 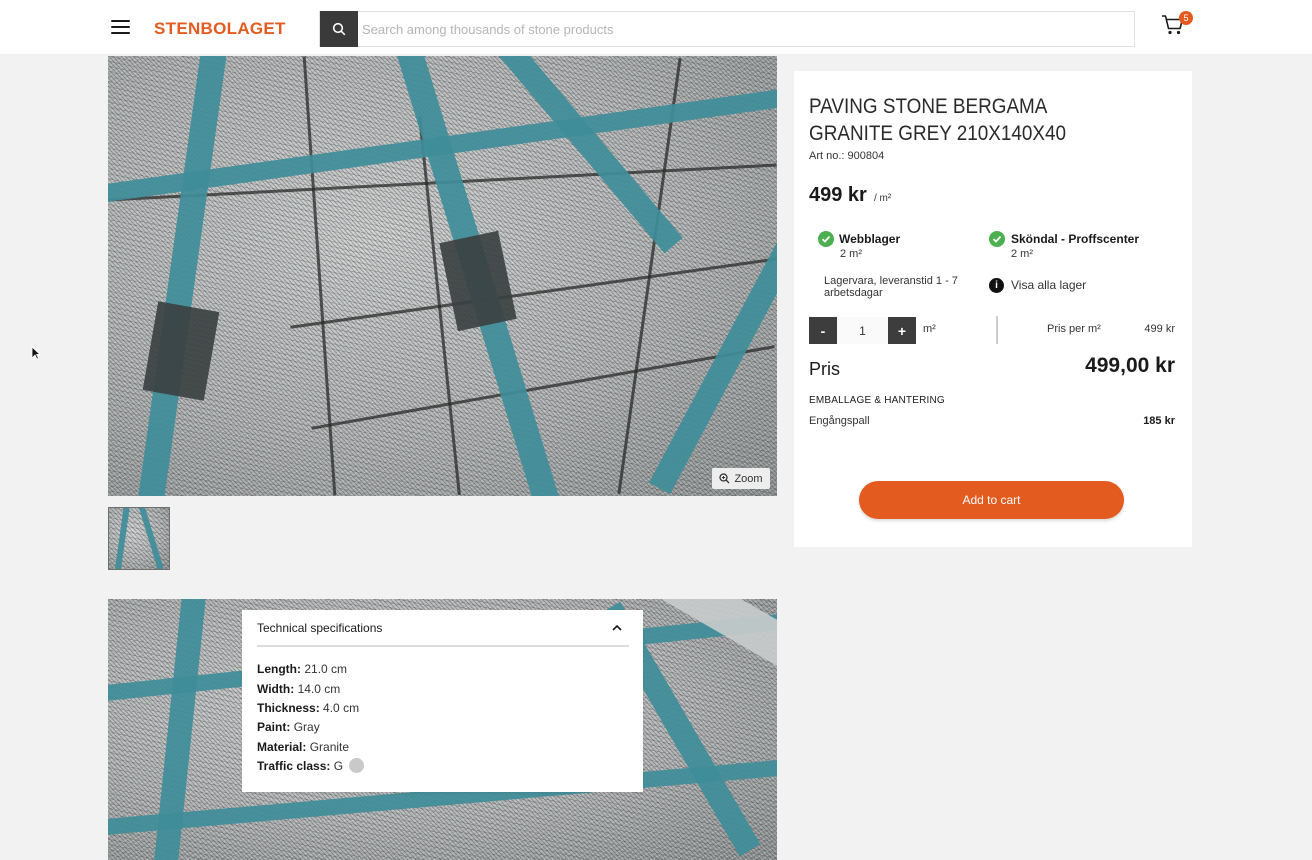 What do you see at coordinates (1159, 421) in the screenshot?
I see `packaging-price: 185 kr` at bounding box center [1159, 421].